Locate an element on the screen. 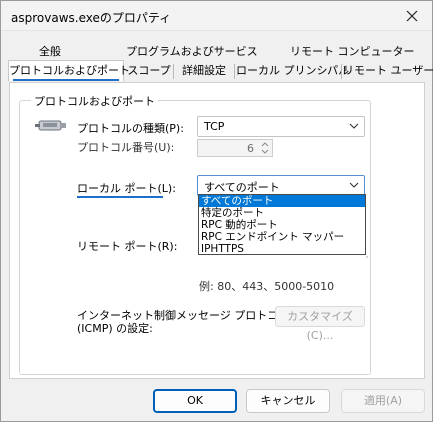  tab-scope: スコープ is located at coordinates (149, 71).